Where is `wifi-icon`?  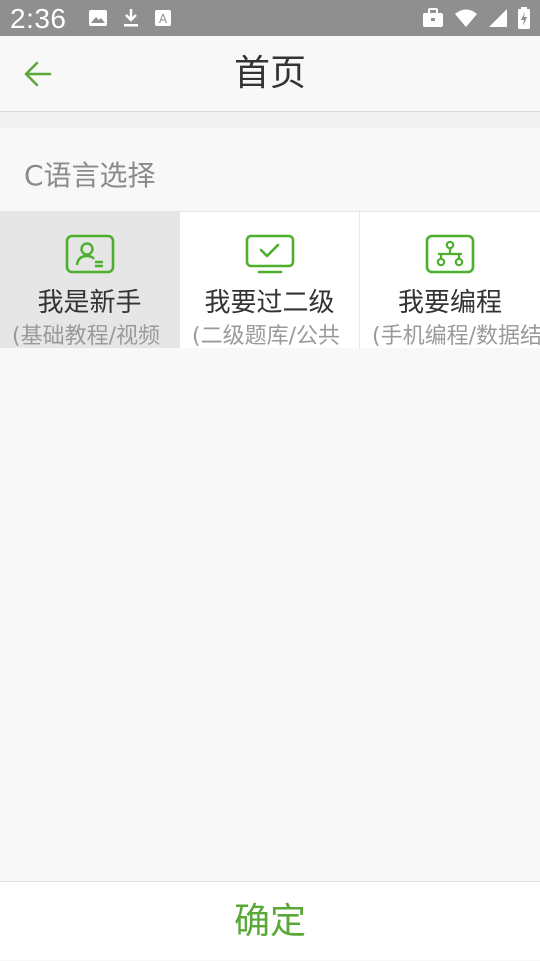
wifi-icon is located at coordinates (466, 18).